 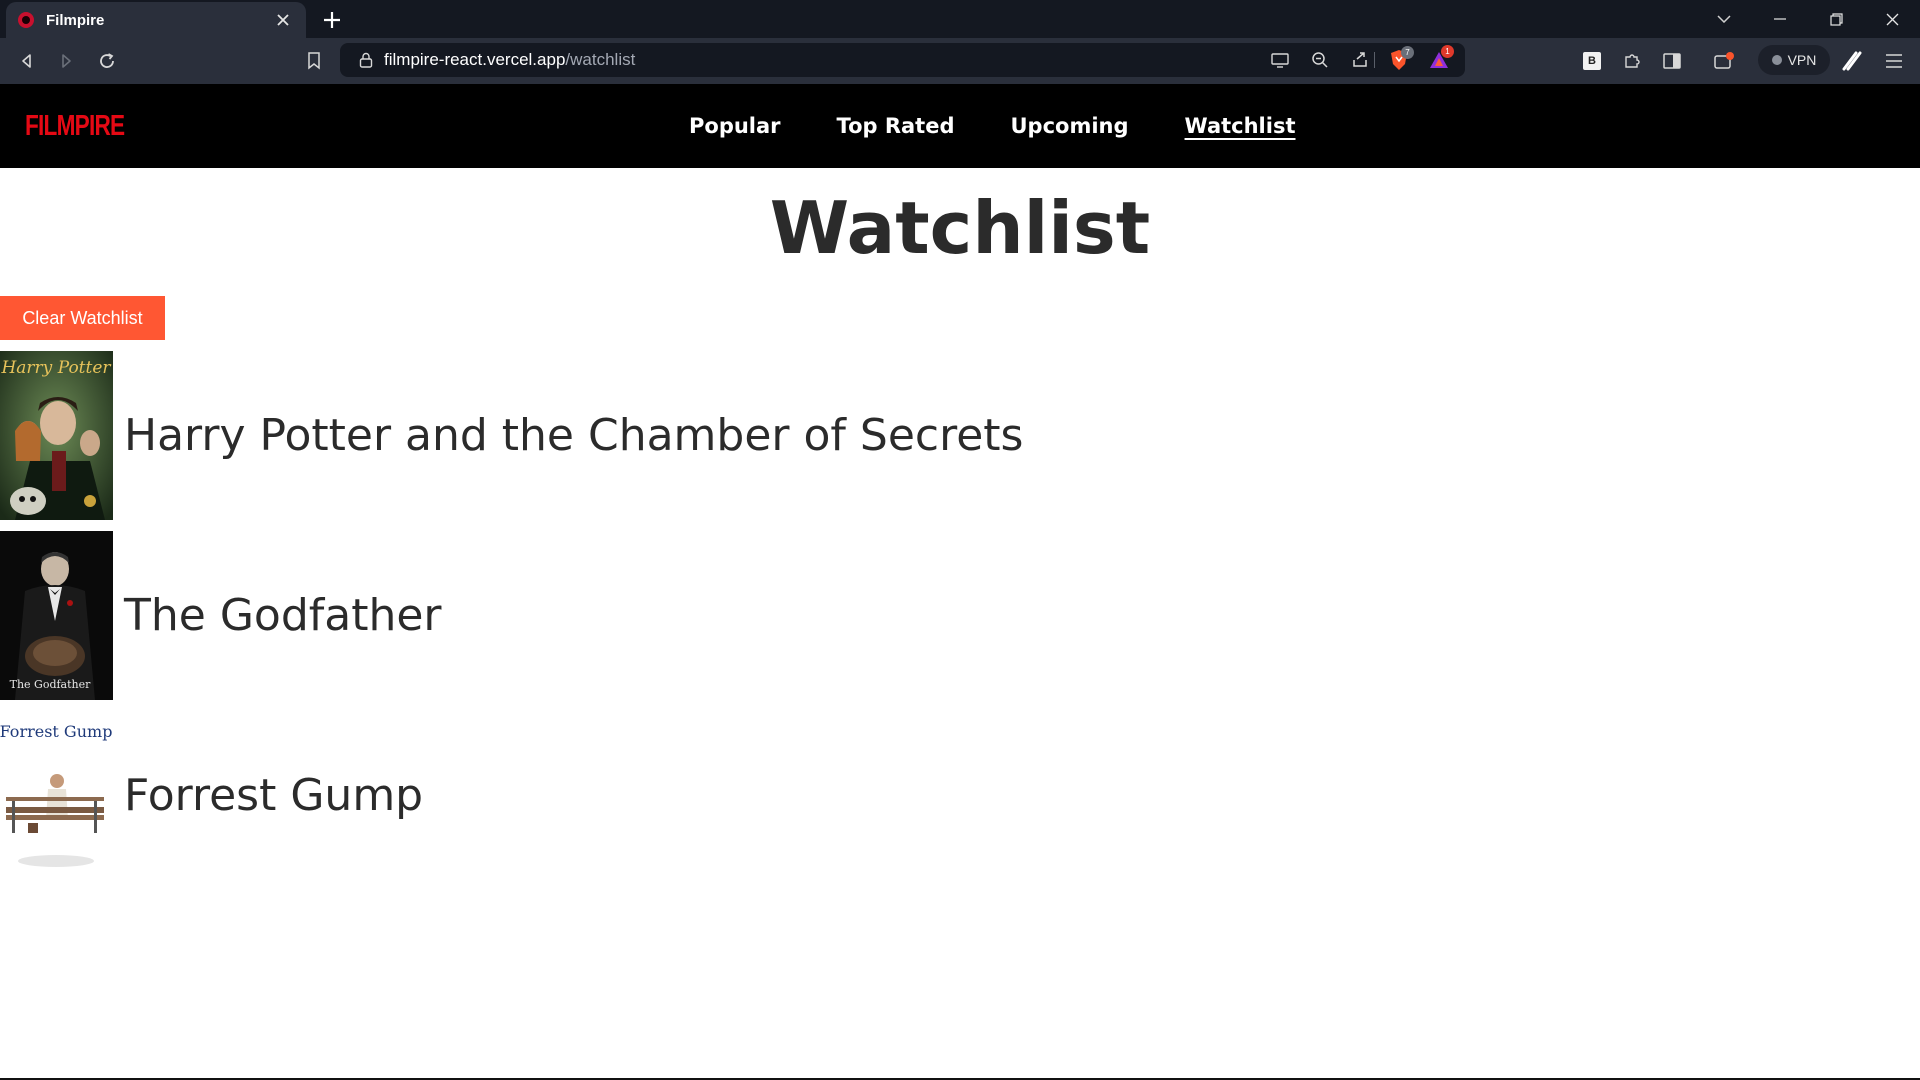 I want to click on menu-icon, so click(x=1894, y=61).